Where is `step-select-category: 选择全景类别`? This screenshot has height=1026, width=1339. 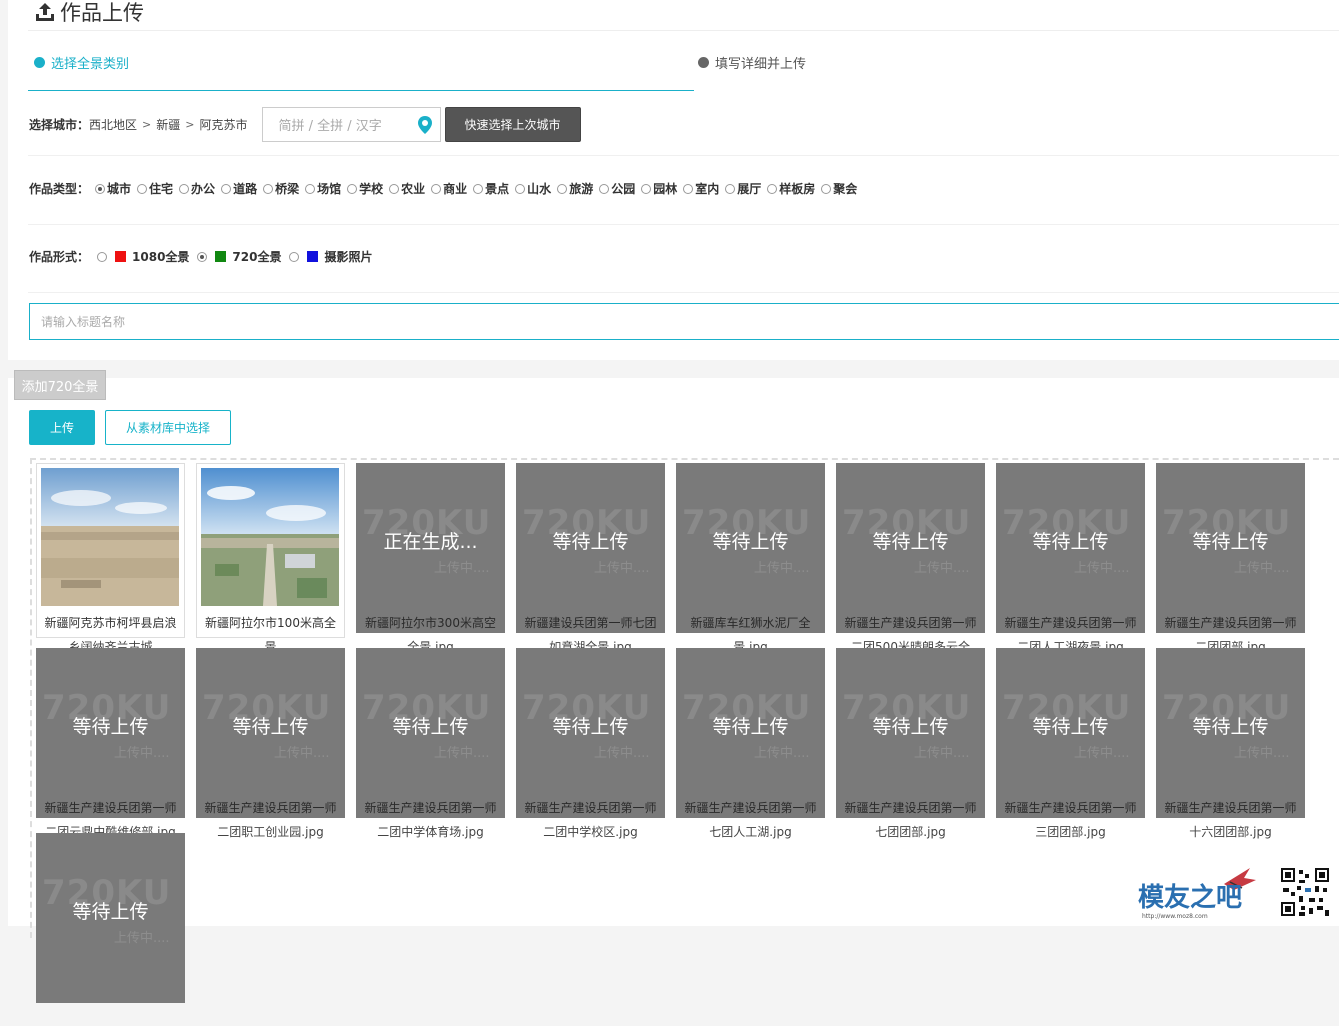 step-select-category: 选择全景类别 is located at coordinates (81, 62).